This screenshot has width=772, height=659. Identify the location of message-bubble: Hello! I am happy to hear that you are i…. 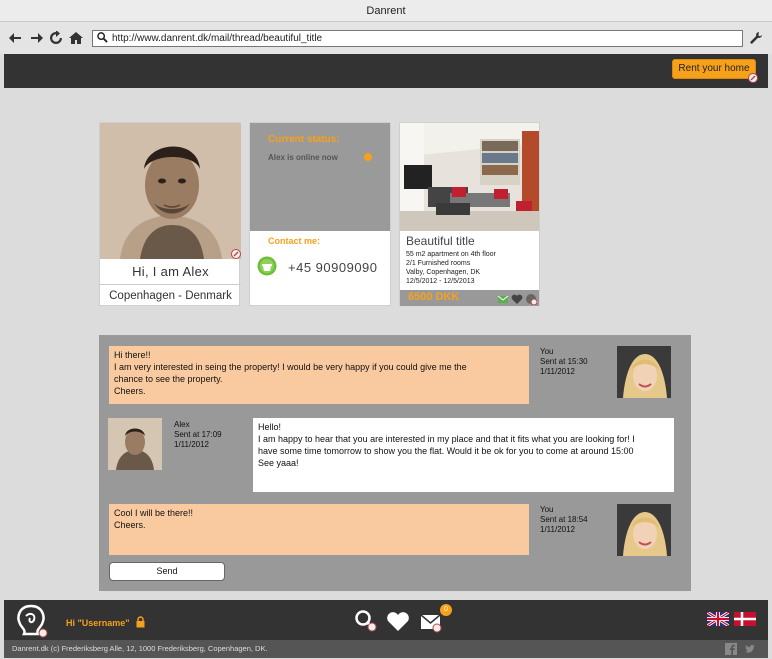
(463, 455).